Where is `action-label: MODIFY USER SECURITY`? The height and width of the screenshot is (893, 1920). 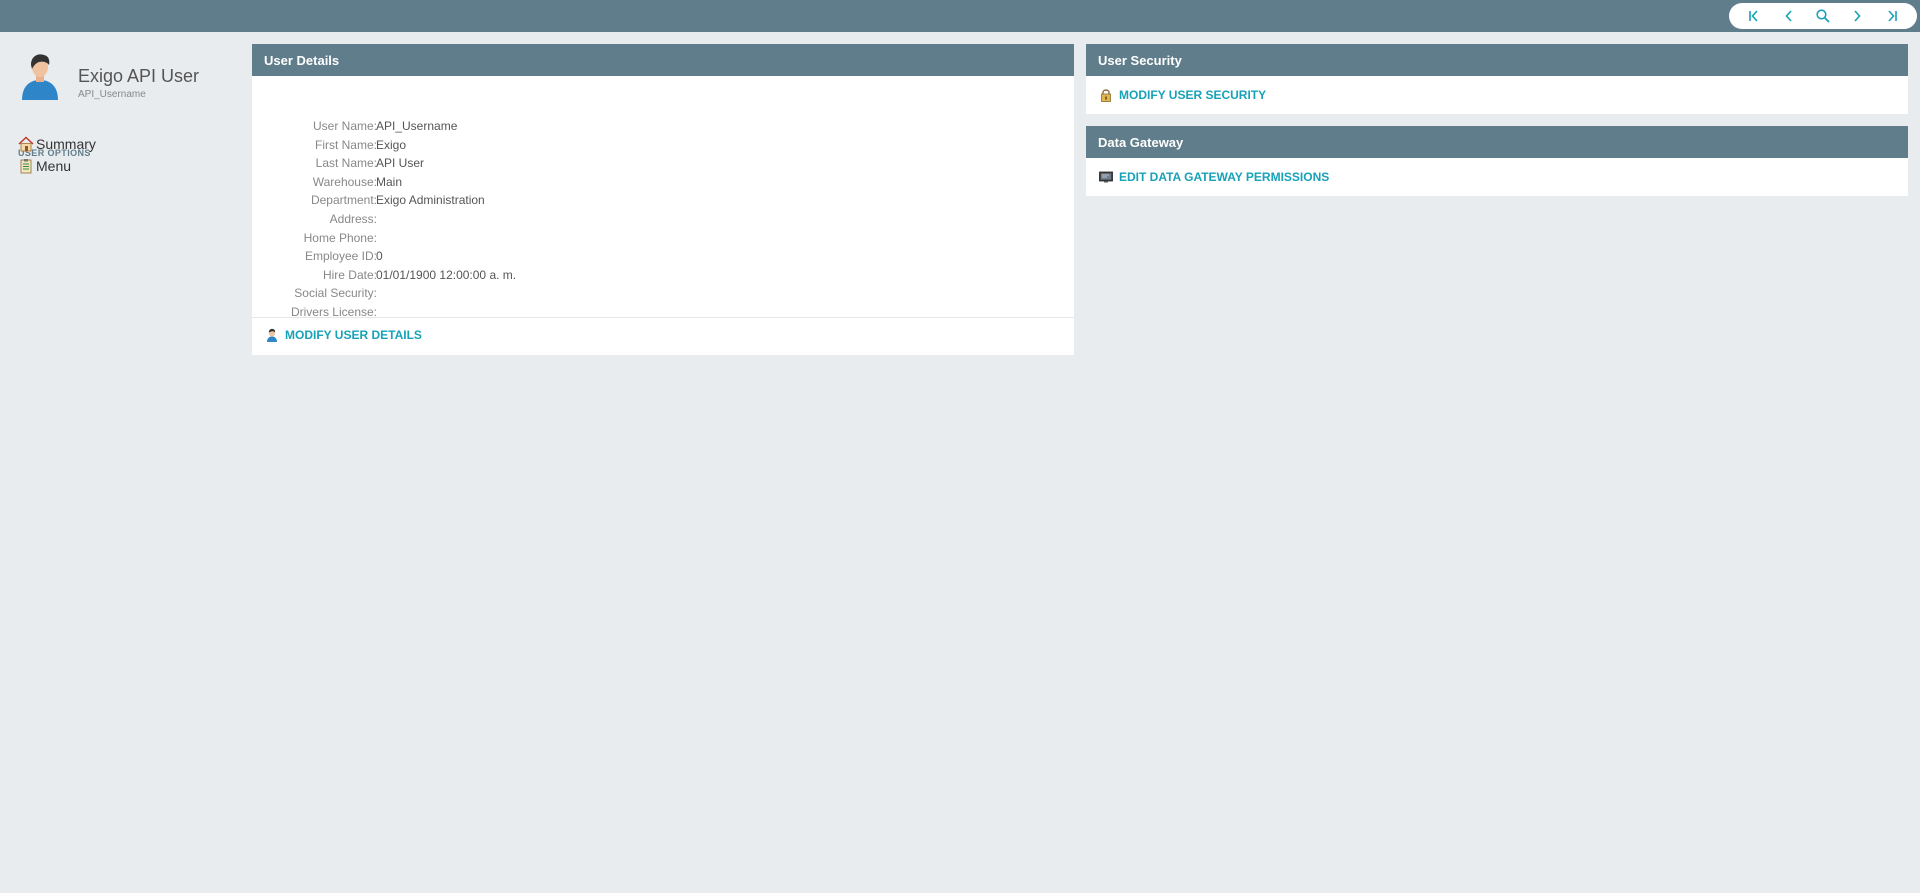
action-label: MODIFY USER SECURITY is located at coordinates (1193, 95).